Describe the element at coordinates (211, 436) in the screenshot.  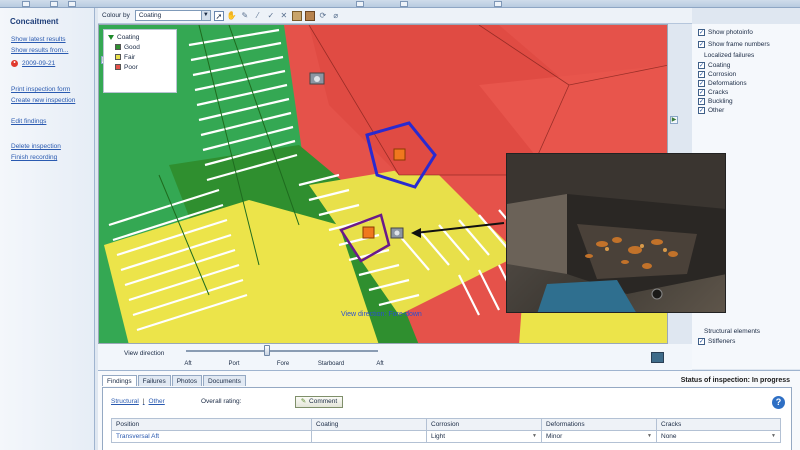
I see `position-cell: Transversal Aft` at that location.